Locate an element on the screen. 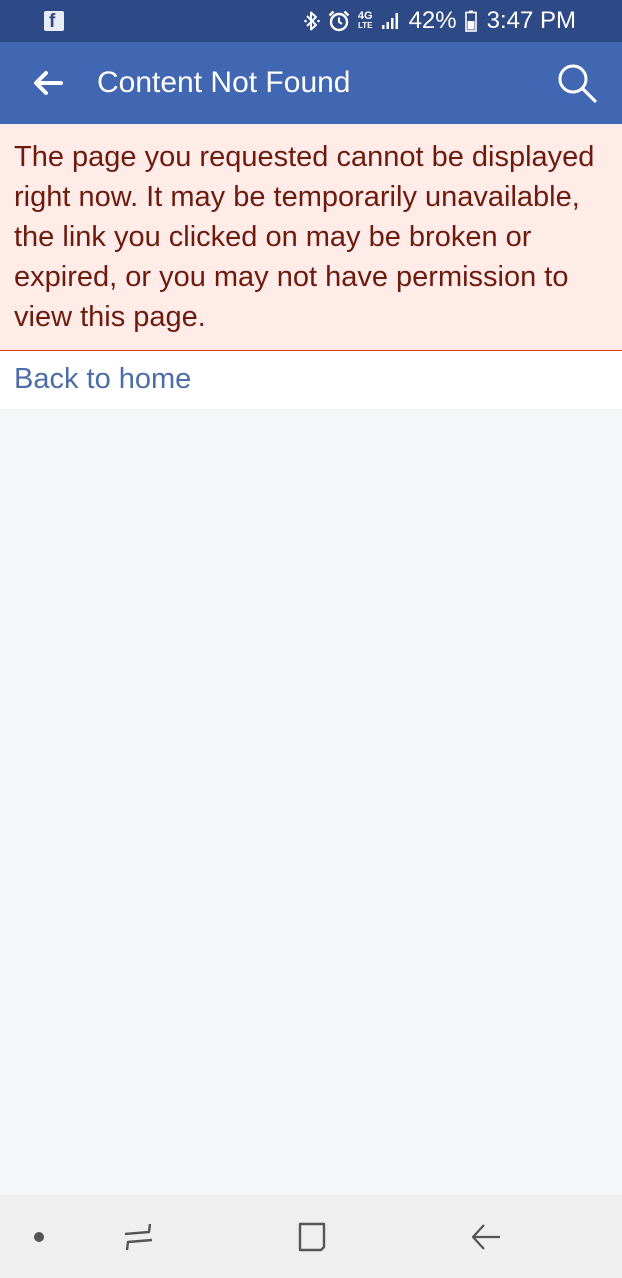 This screenshot has height=1278, width=622. status-indicators: 4G LTE 42% 3:47 PM is located at coordinates (440, 21).